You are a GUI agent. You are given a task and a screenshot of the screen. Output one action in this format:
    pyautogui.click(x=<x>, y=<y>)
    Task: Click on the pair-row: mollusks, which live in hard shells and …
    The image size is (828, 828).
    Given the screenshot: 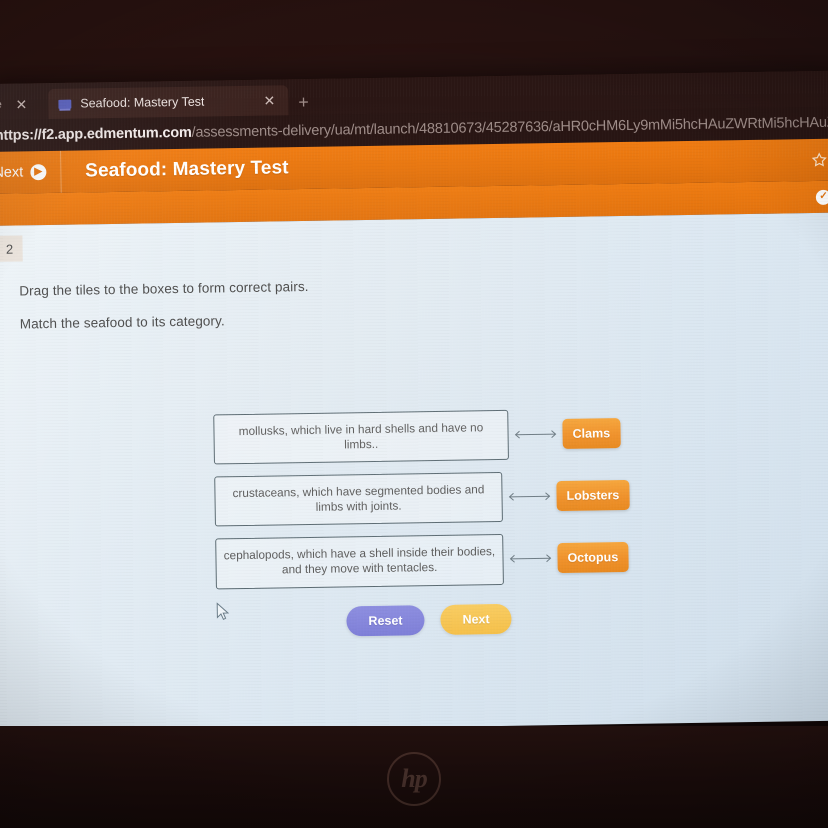 What is the action you would take?
    pyautogui.click(x=428, y=436)
    